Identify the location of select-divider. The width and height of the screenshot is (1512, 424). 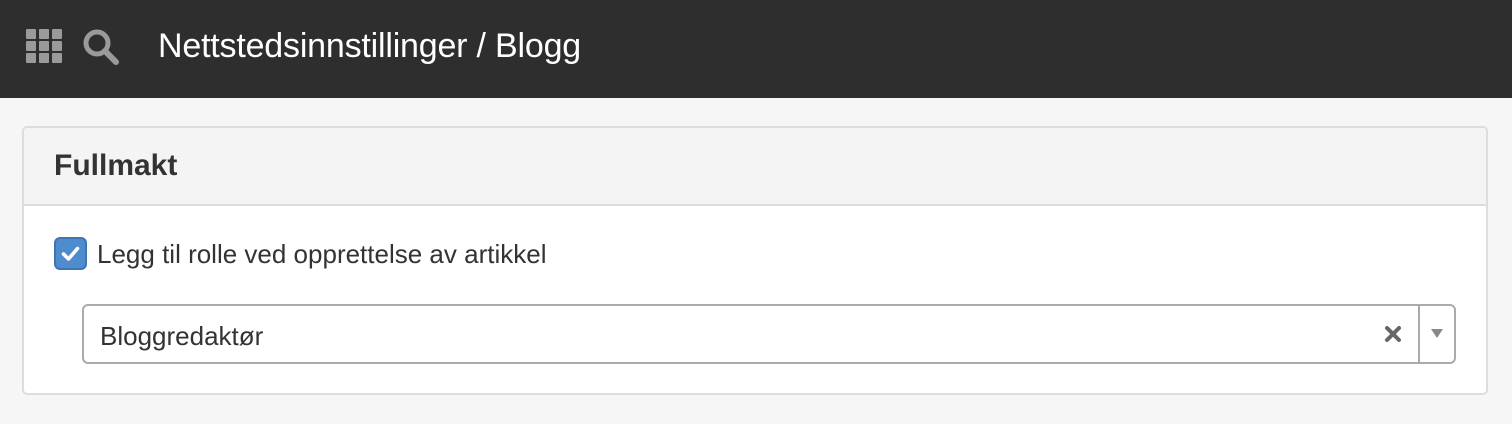
(1419, 334).